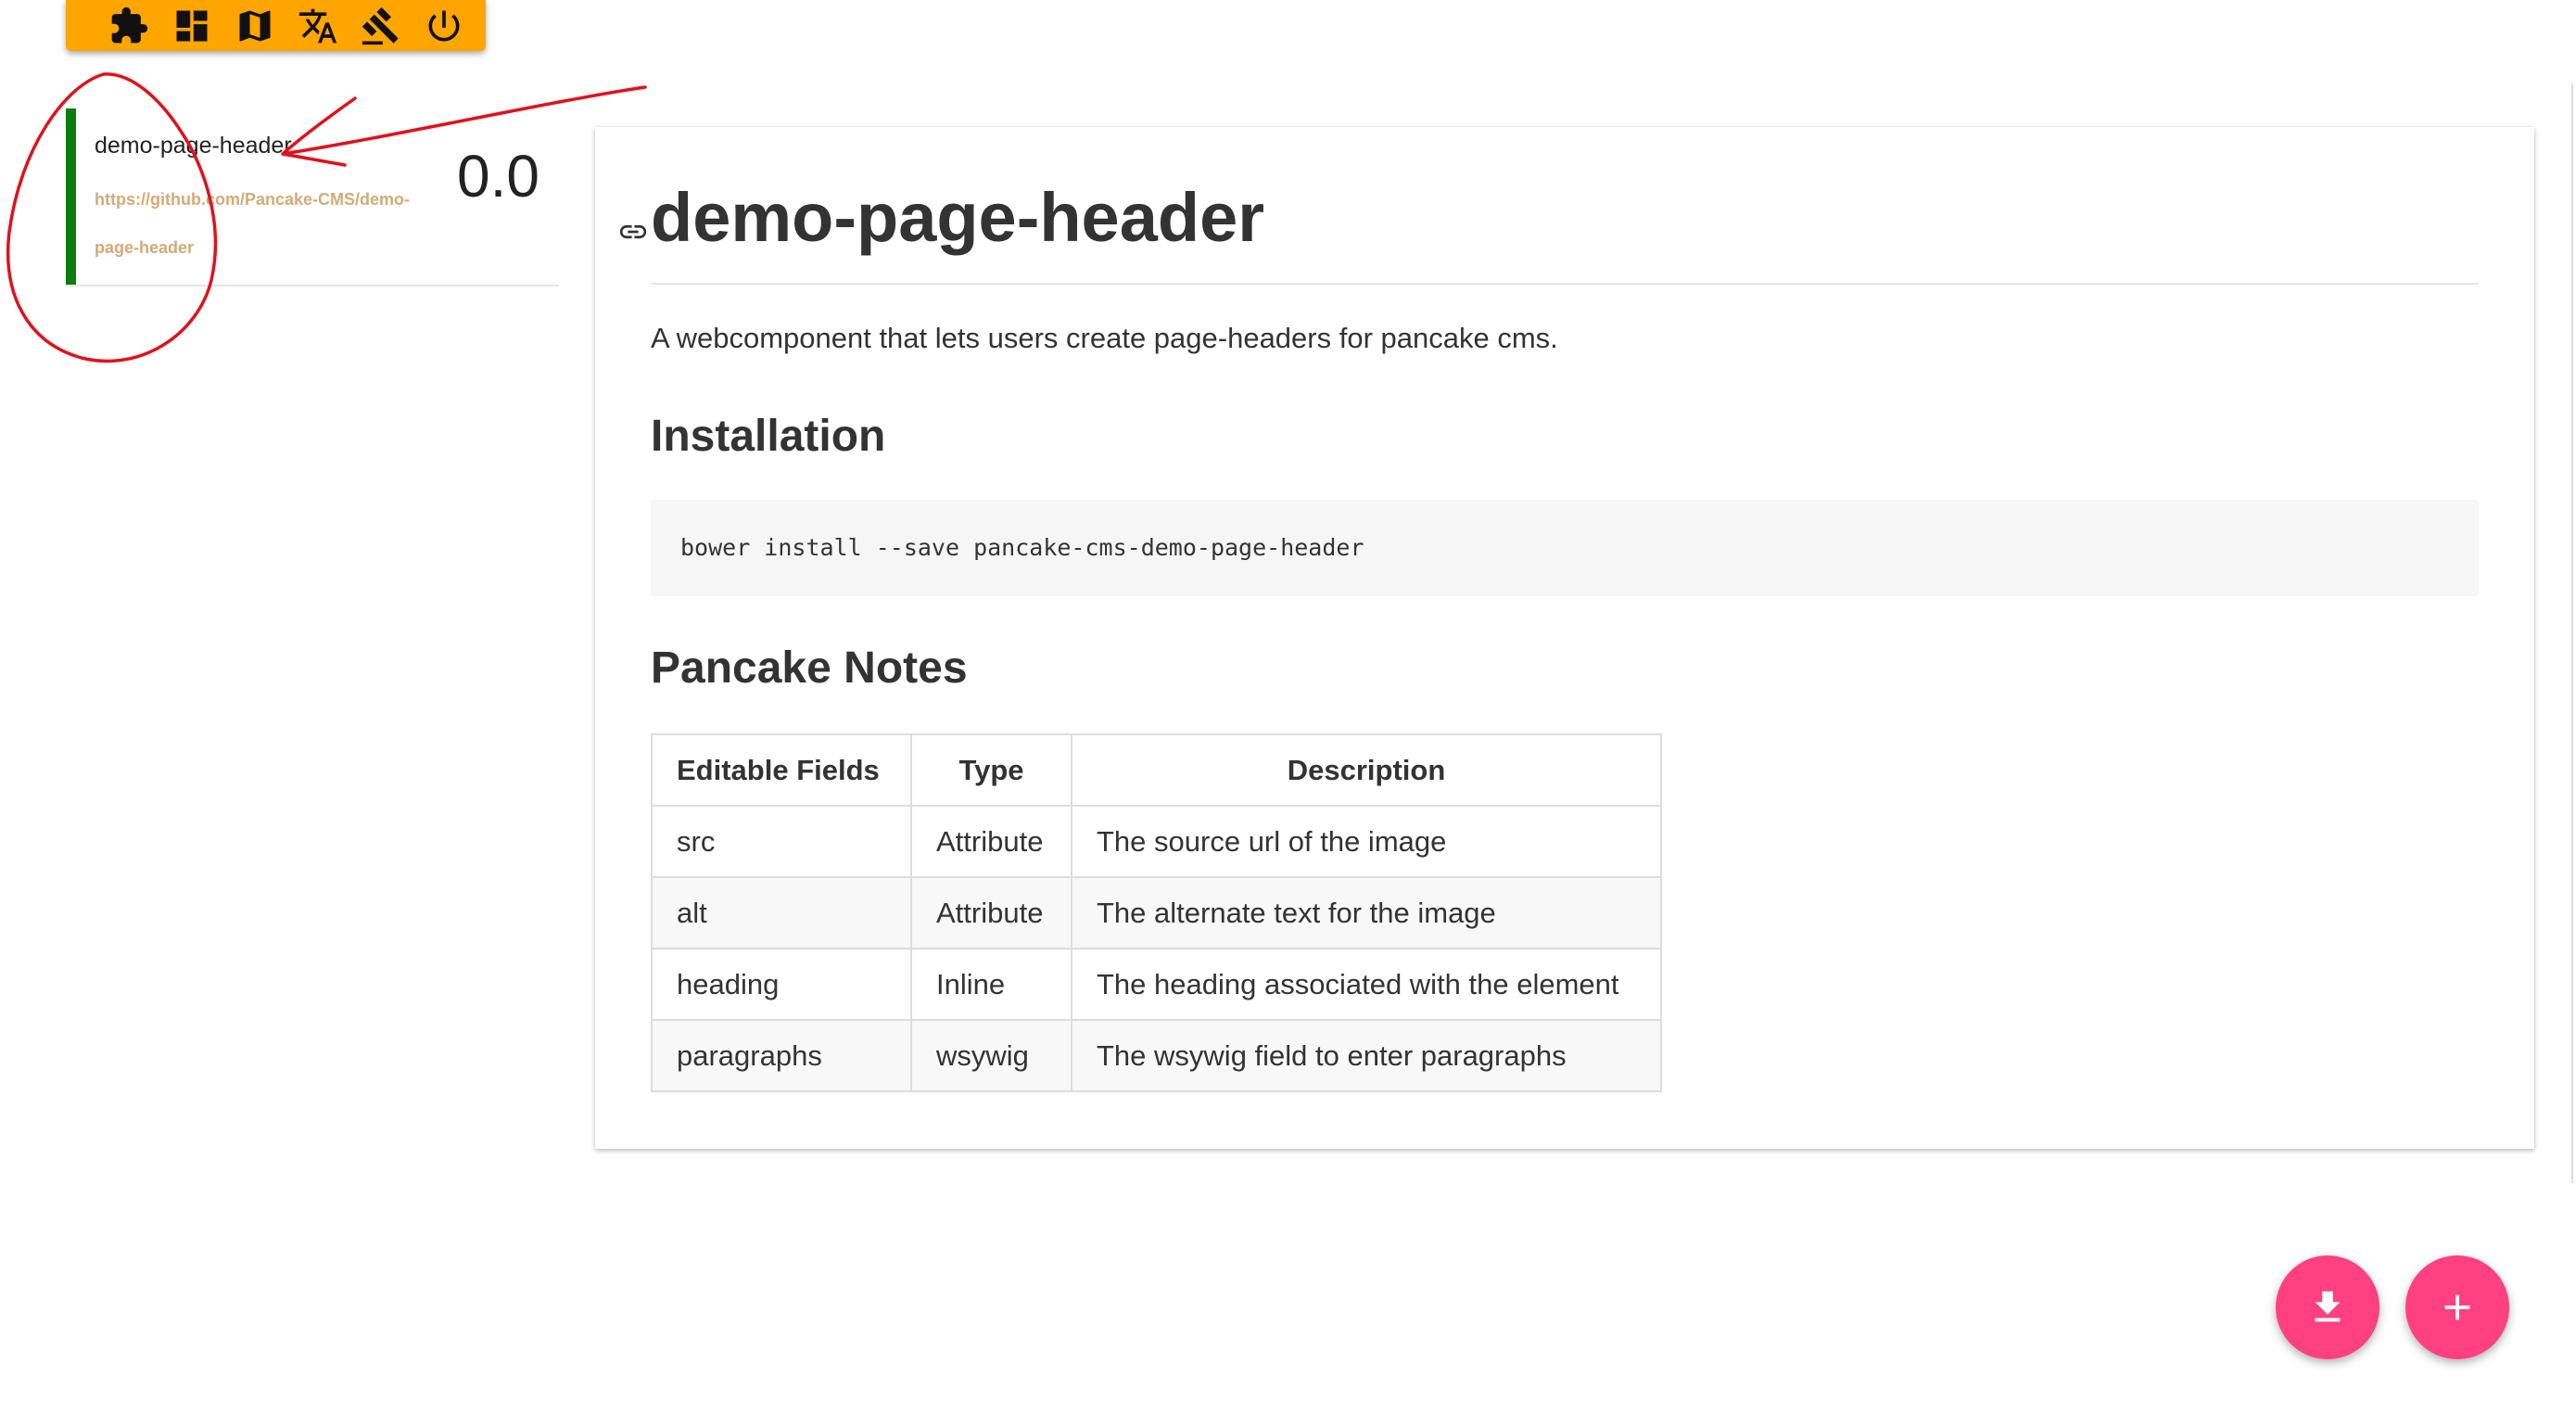  I want to click on puzzle-icon, so click(129, 24).